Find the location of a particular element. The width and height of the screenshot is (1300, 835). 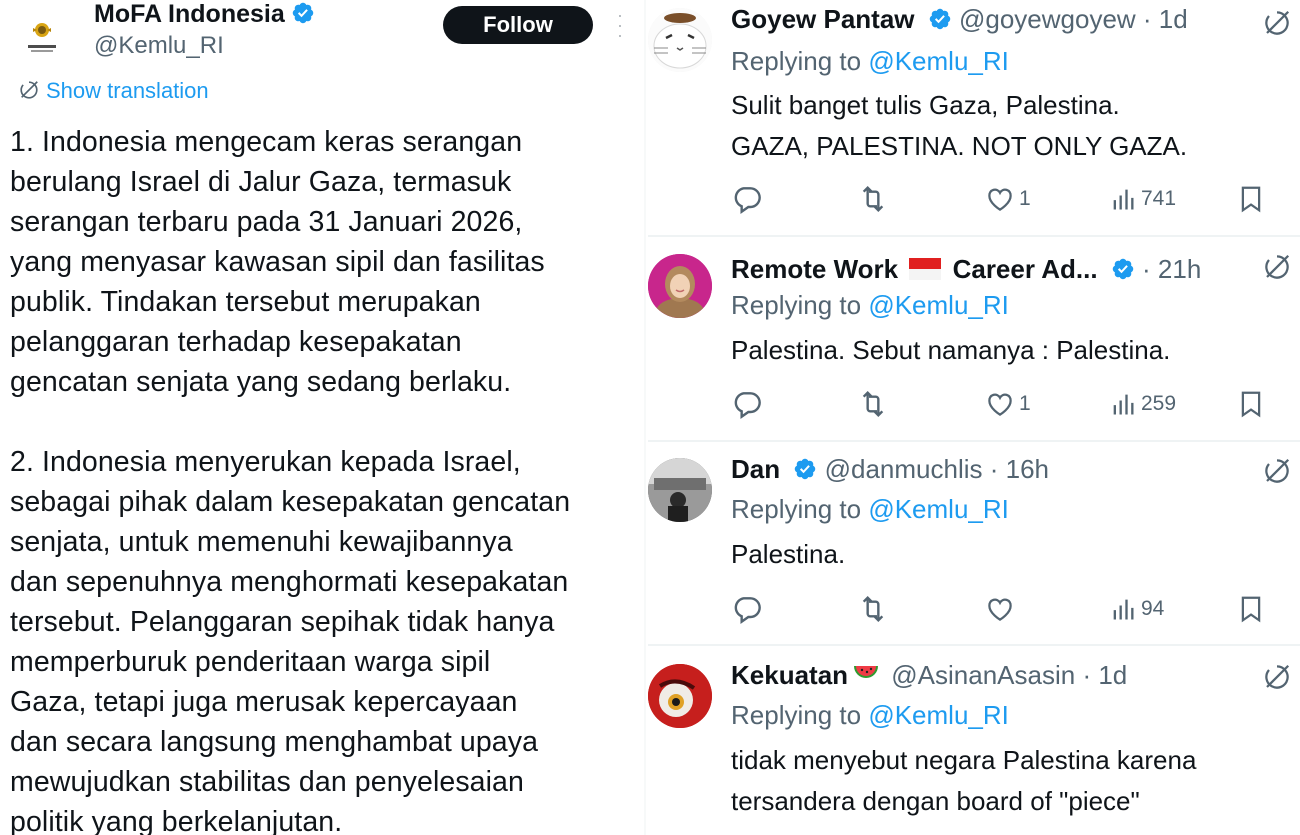

reply-actions: 1 259 is located at coordinates (1011, 404).